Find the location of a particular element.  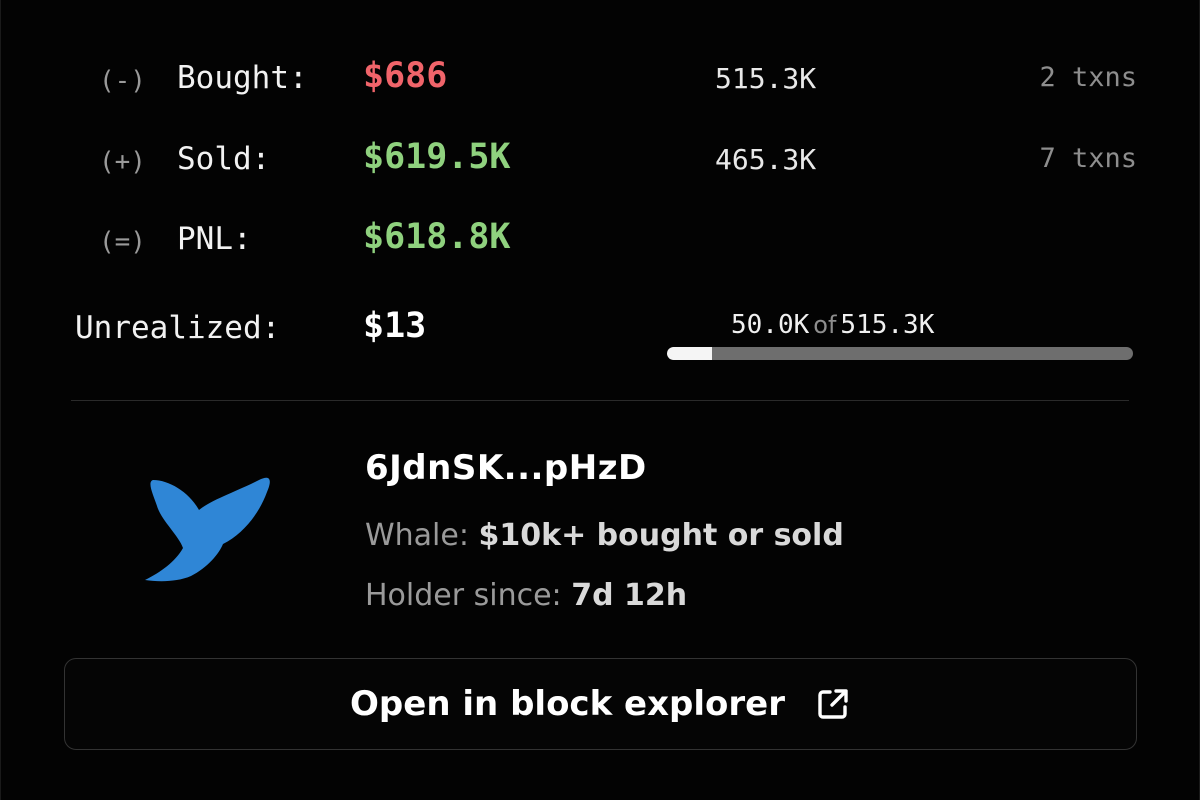

pnl-amount: $618.8K is located at coordinates (437, 237).